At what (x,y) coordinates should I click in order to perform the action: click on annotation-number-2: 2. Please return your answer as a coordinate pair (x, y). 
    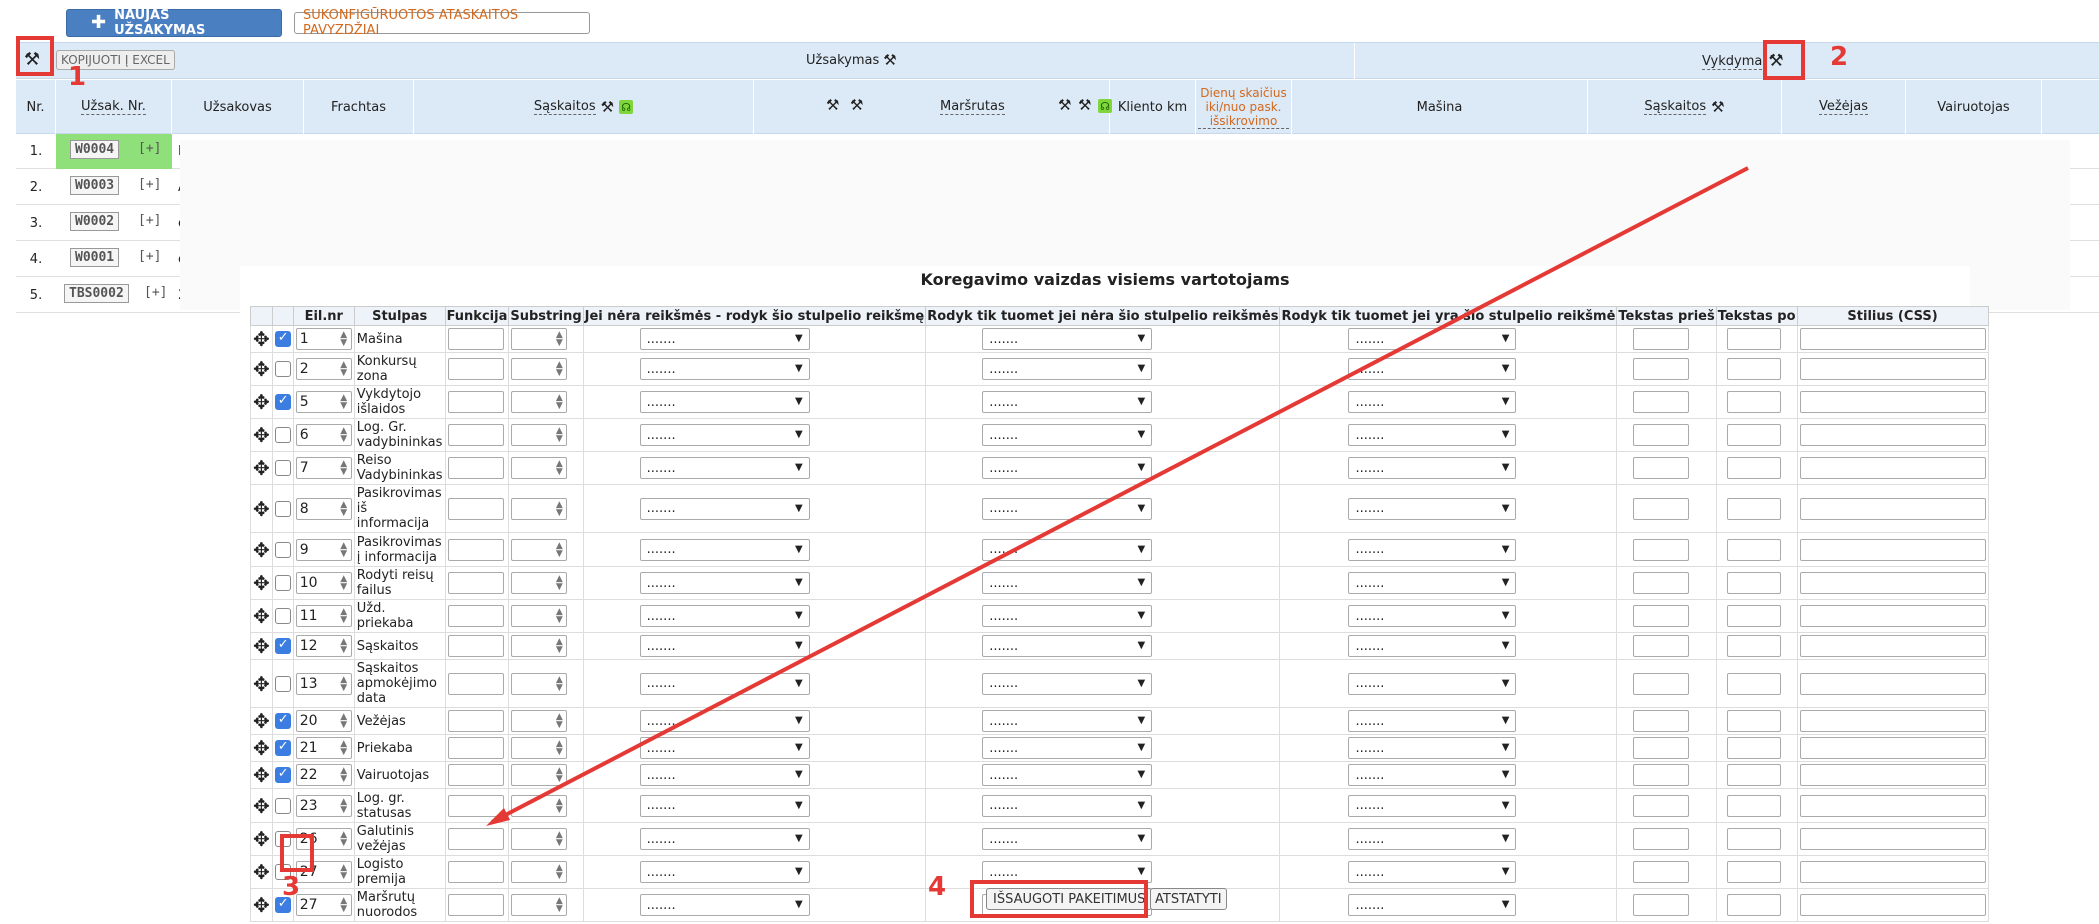
    Looking at the image, I should click on (1839, 57).